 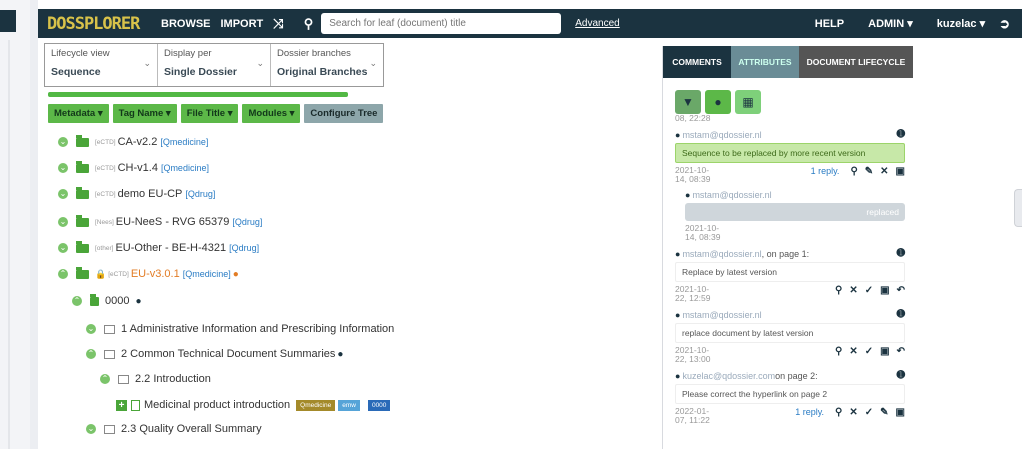 I want to click on page-ref: on page 2:, so click(x=796, y=375).